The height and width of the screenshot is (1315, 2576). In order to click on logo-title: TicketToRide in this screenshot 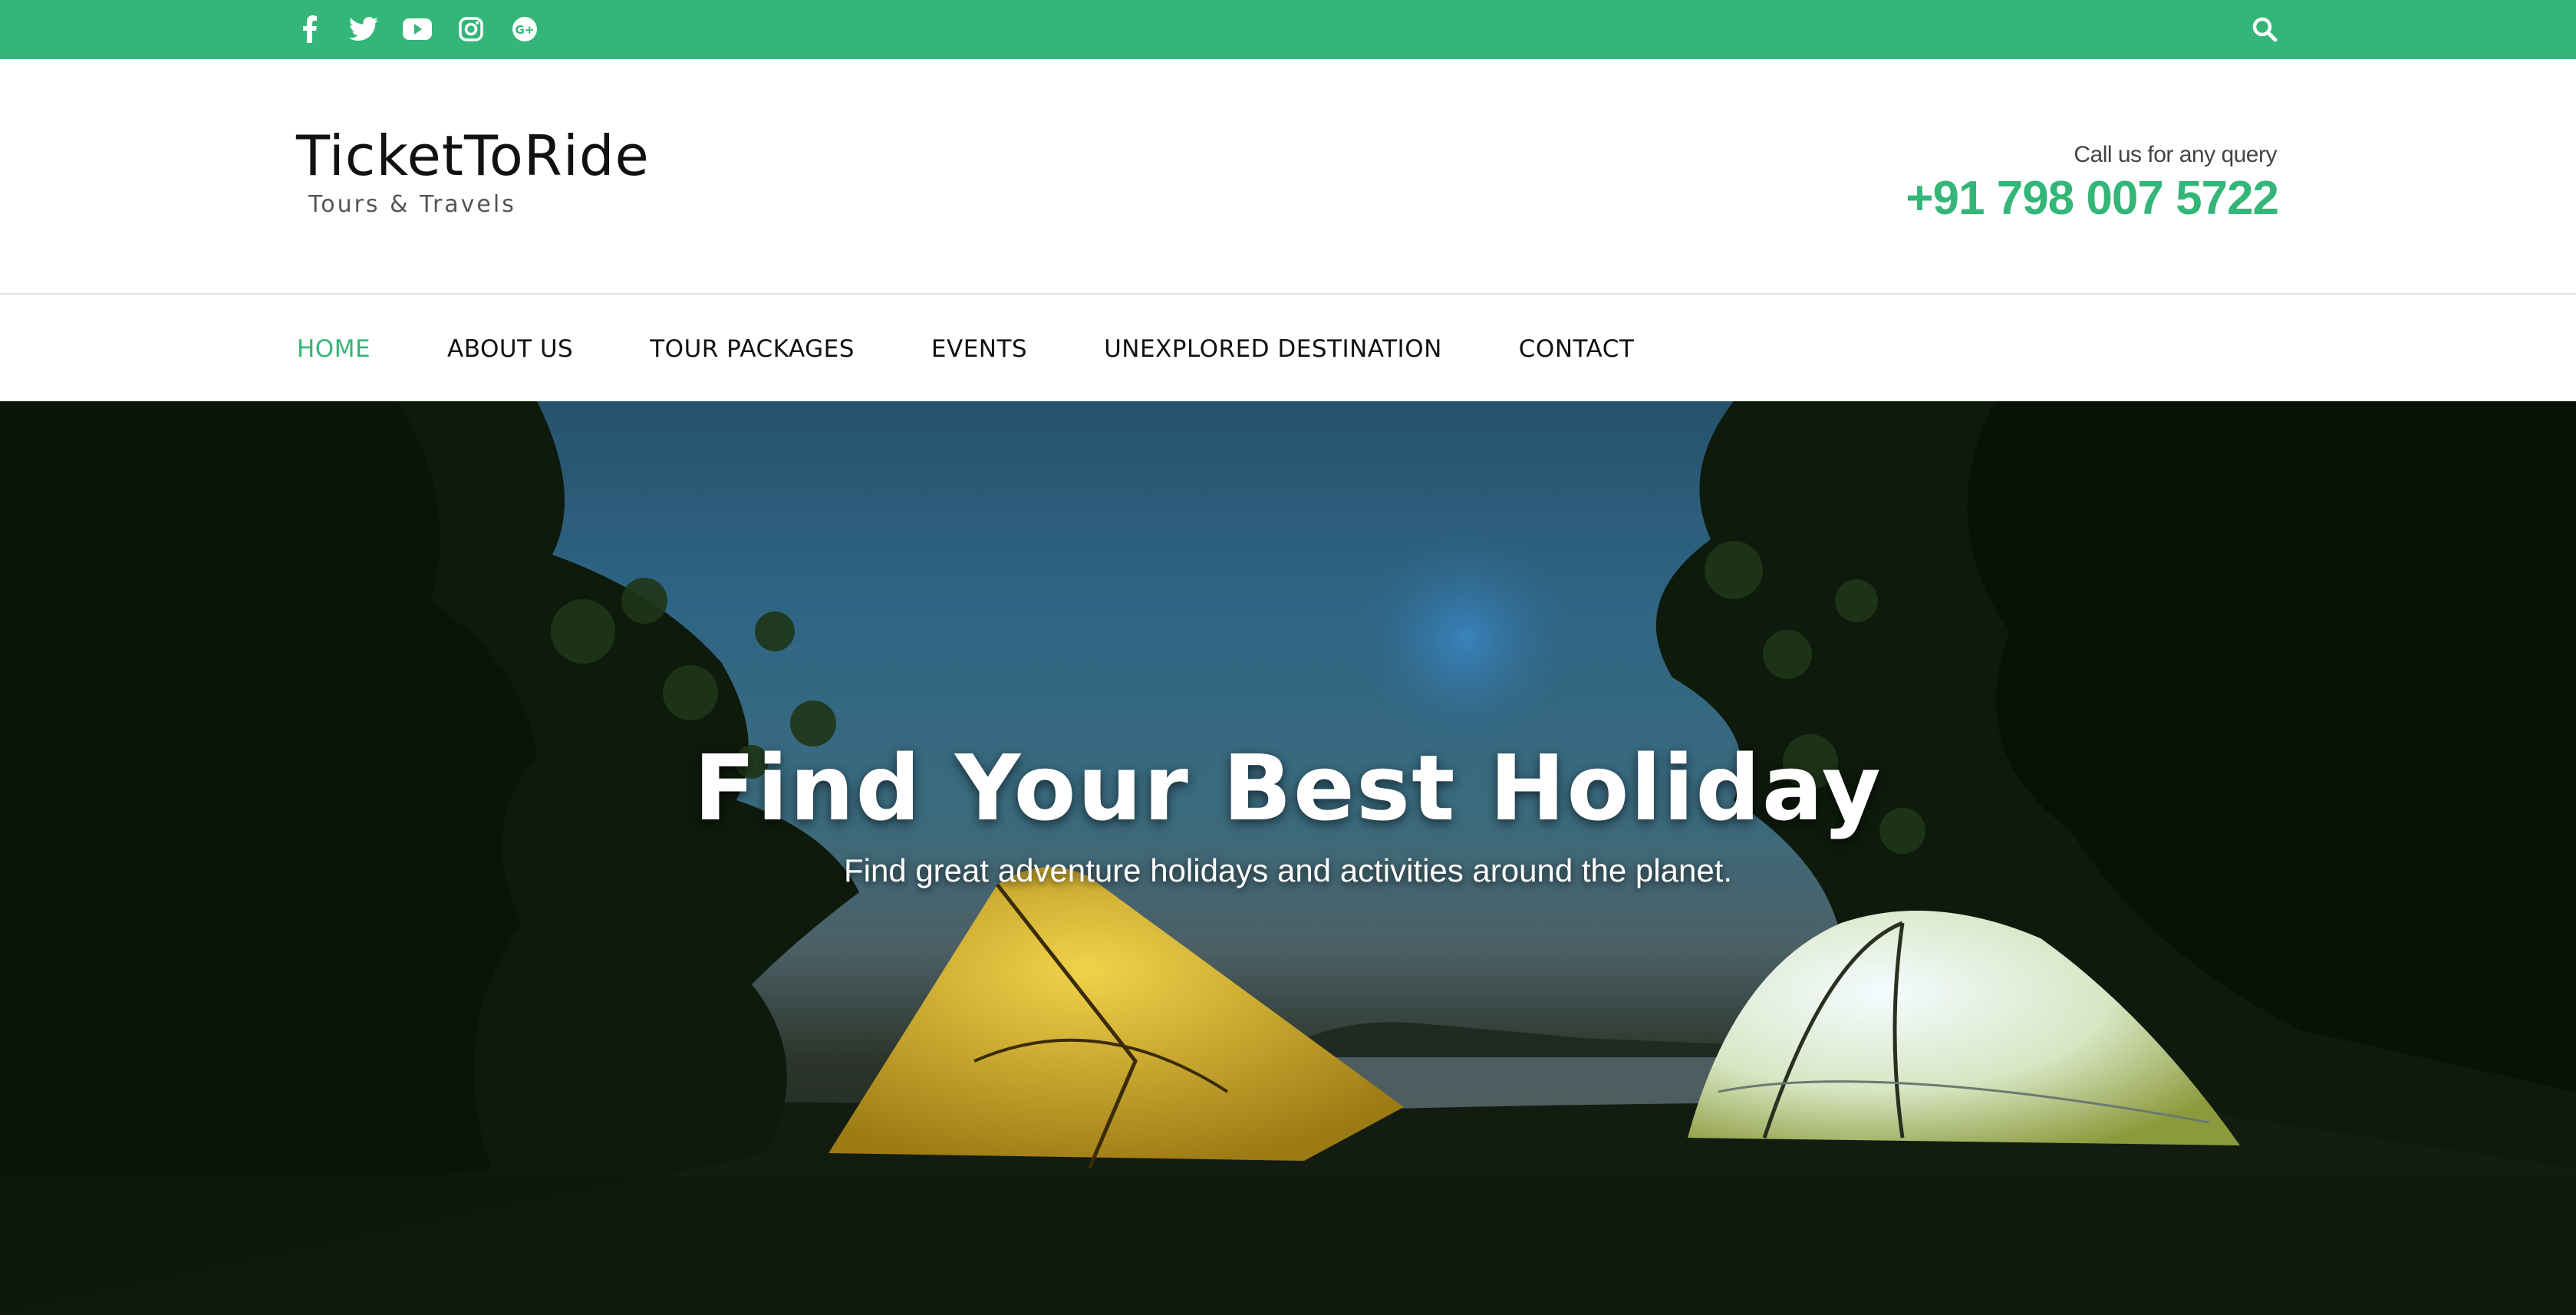, I will do `click(473, 155)`.